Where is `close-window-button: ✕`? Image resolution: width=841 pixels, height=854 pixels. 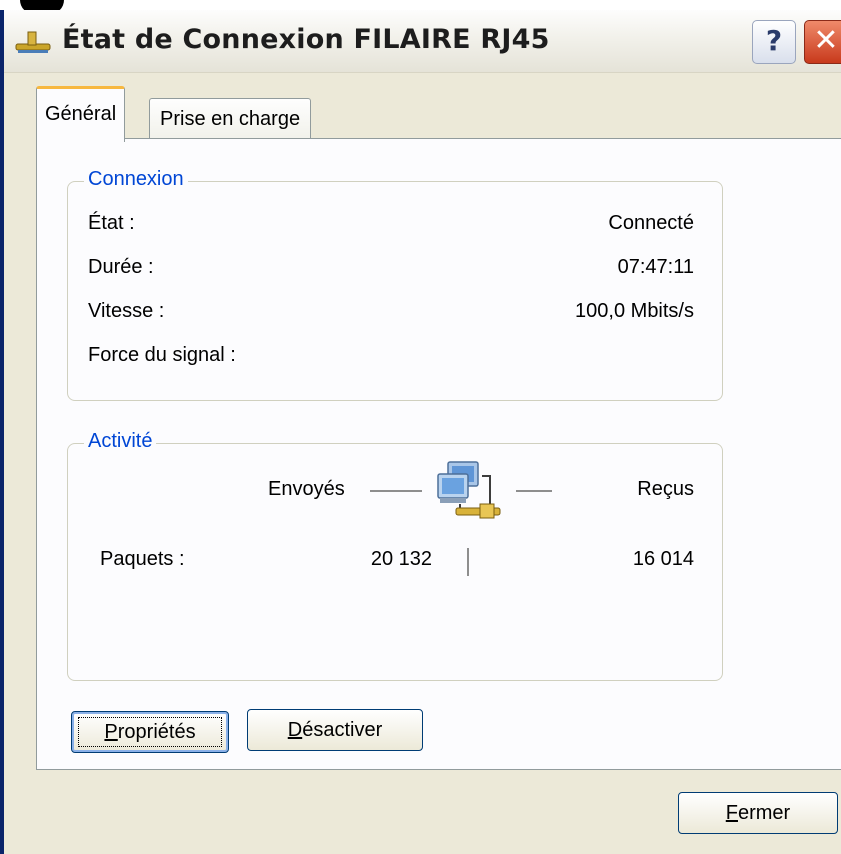 close-window-button: ✕ is located at coordinates (822, 42).